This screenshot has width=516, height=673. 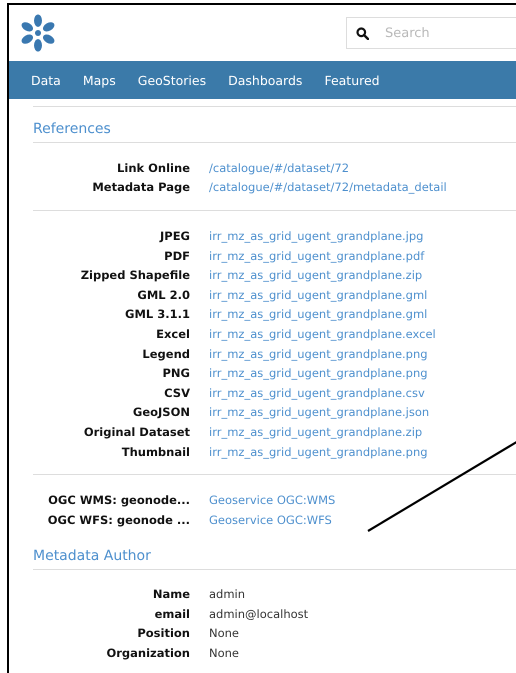 What do you see at coordinates (155, 451) in the screenshot?
I see `field-label: Thumbnail` at bounding box center [155, 451].